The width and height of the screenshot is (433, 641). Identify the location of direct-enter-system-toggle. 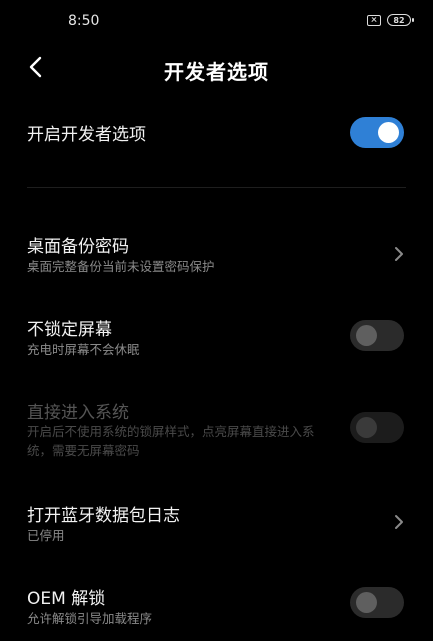
(377, 427).